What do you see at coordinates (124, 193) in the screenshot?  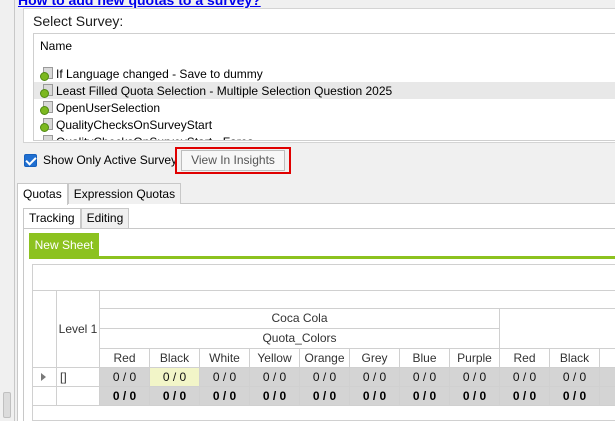 I see `tab-expression-quotas: Expression Quotas` at bounding box center [124, 193].